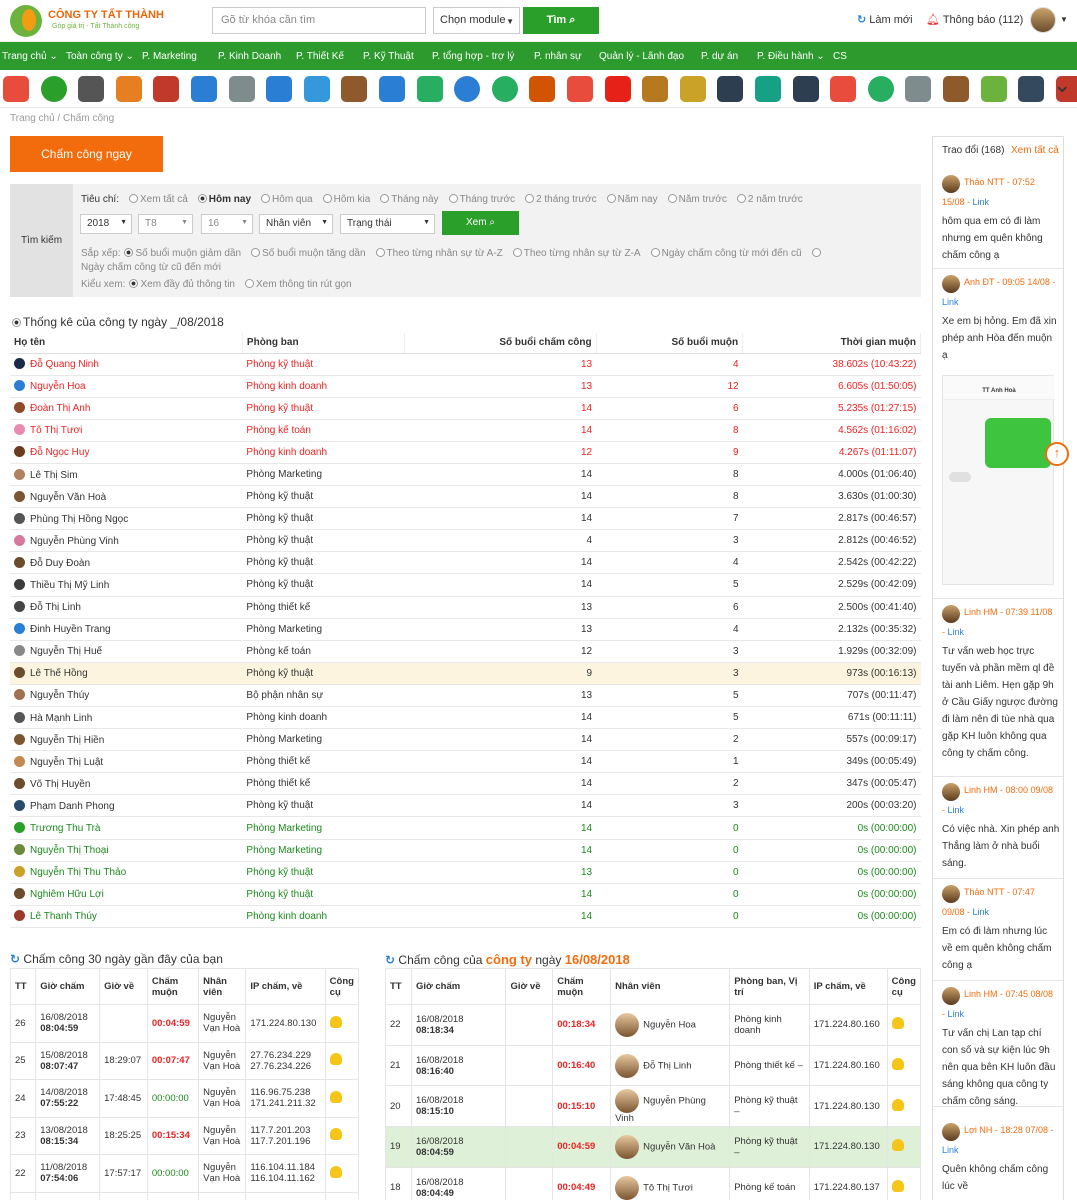 The width and height of the screenshot is (1077, 1200). I want to click on employee-name: Nghiêm Hữu Lợi, so click(67, 894).